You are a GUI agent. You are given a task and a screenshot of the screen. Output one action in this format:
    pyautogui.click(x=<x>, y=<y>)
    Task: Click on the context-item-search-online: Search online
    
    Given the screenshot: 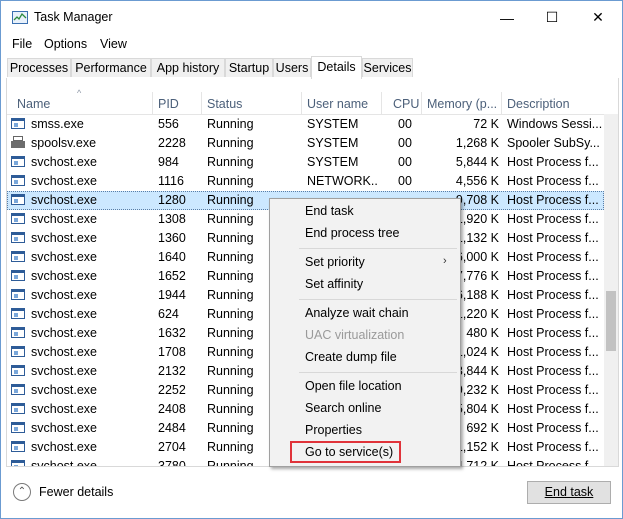 What is the action you would take?
    pyautogui.click(x=365, y=408)
    